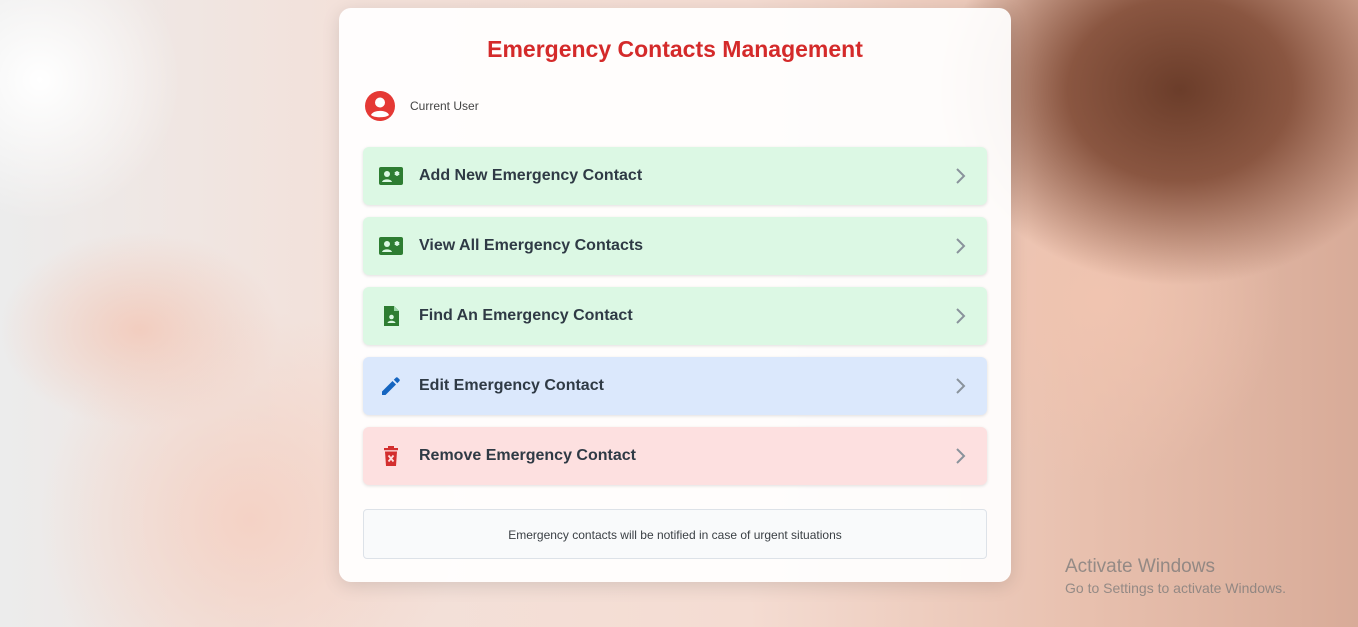 Image resolution: width=1358 pixels, height=627 pixels. What do you see at coordinates (675, 316) in the screenshot?
I see `find-contact-button: Find An Emergency Contact` at bounding box center [675, 316].